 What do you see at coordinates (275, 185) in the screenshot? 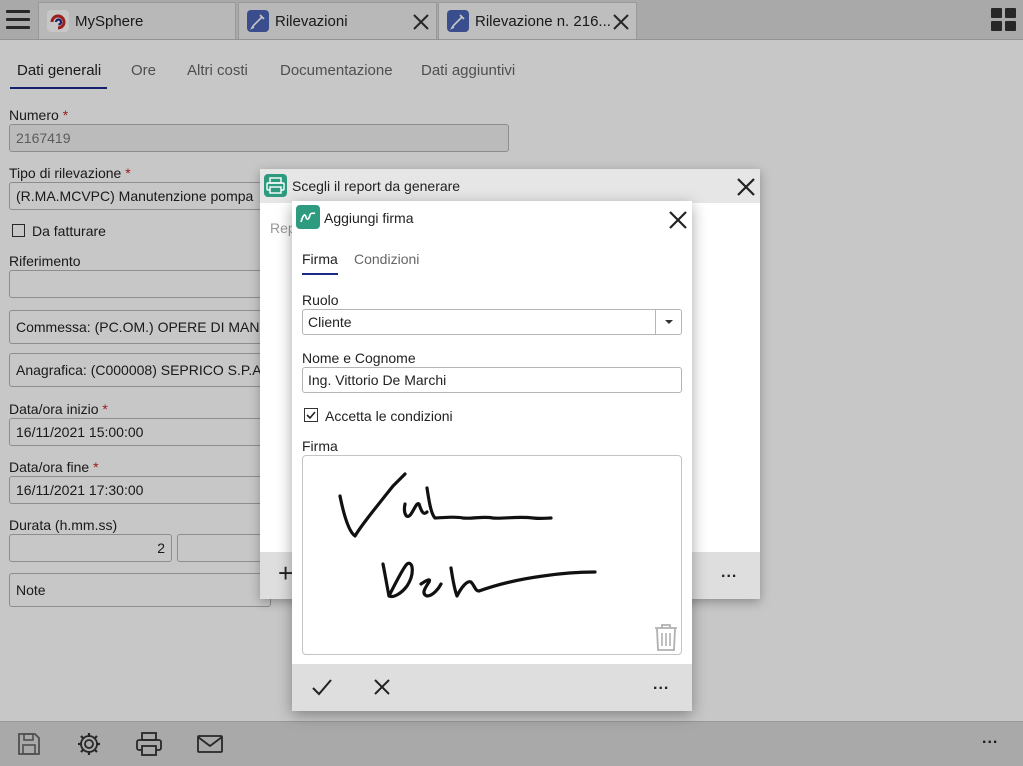
I see `printer-icon` at bounding box center [275, 185].